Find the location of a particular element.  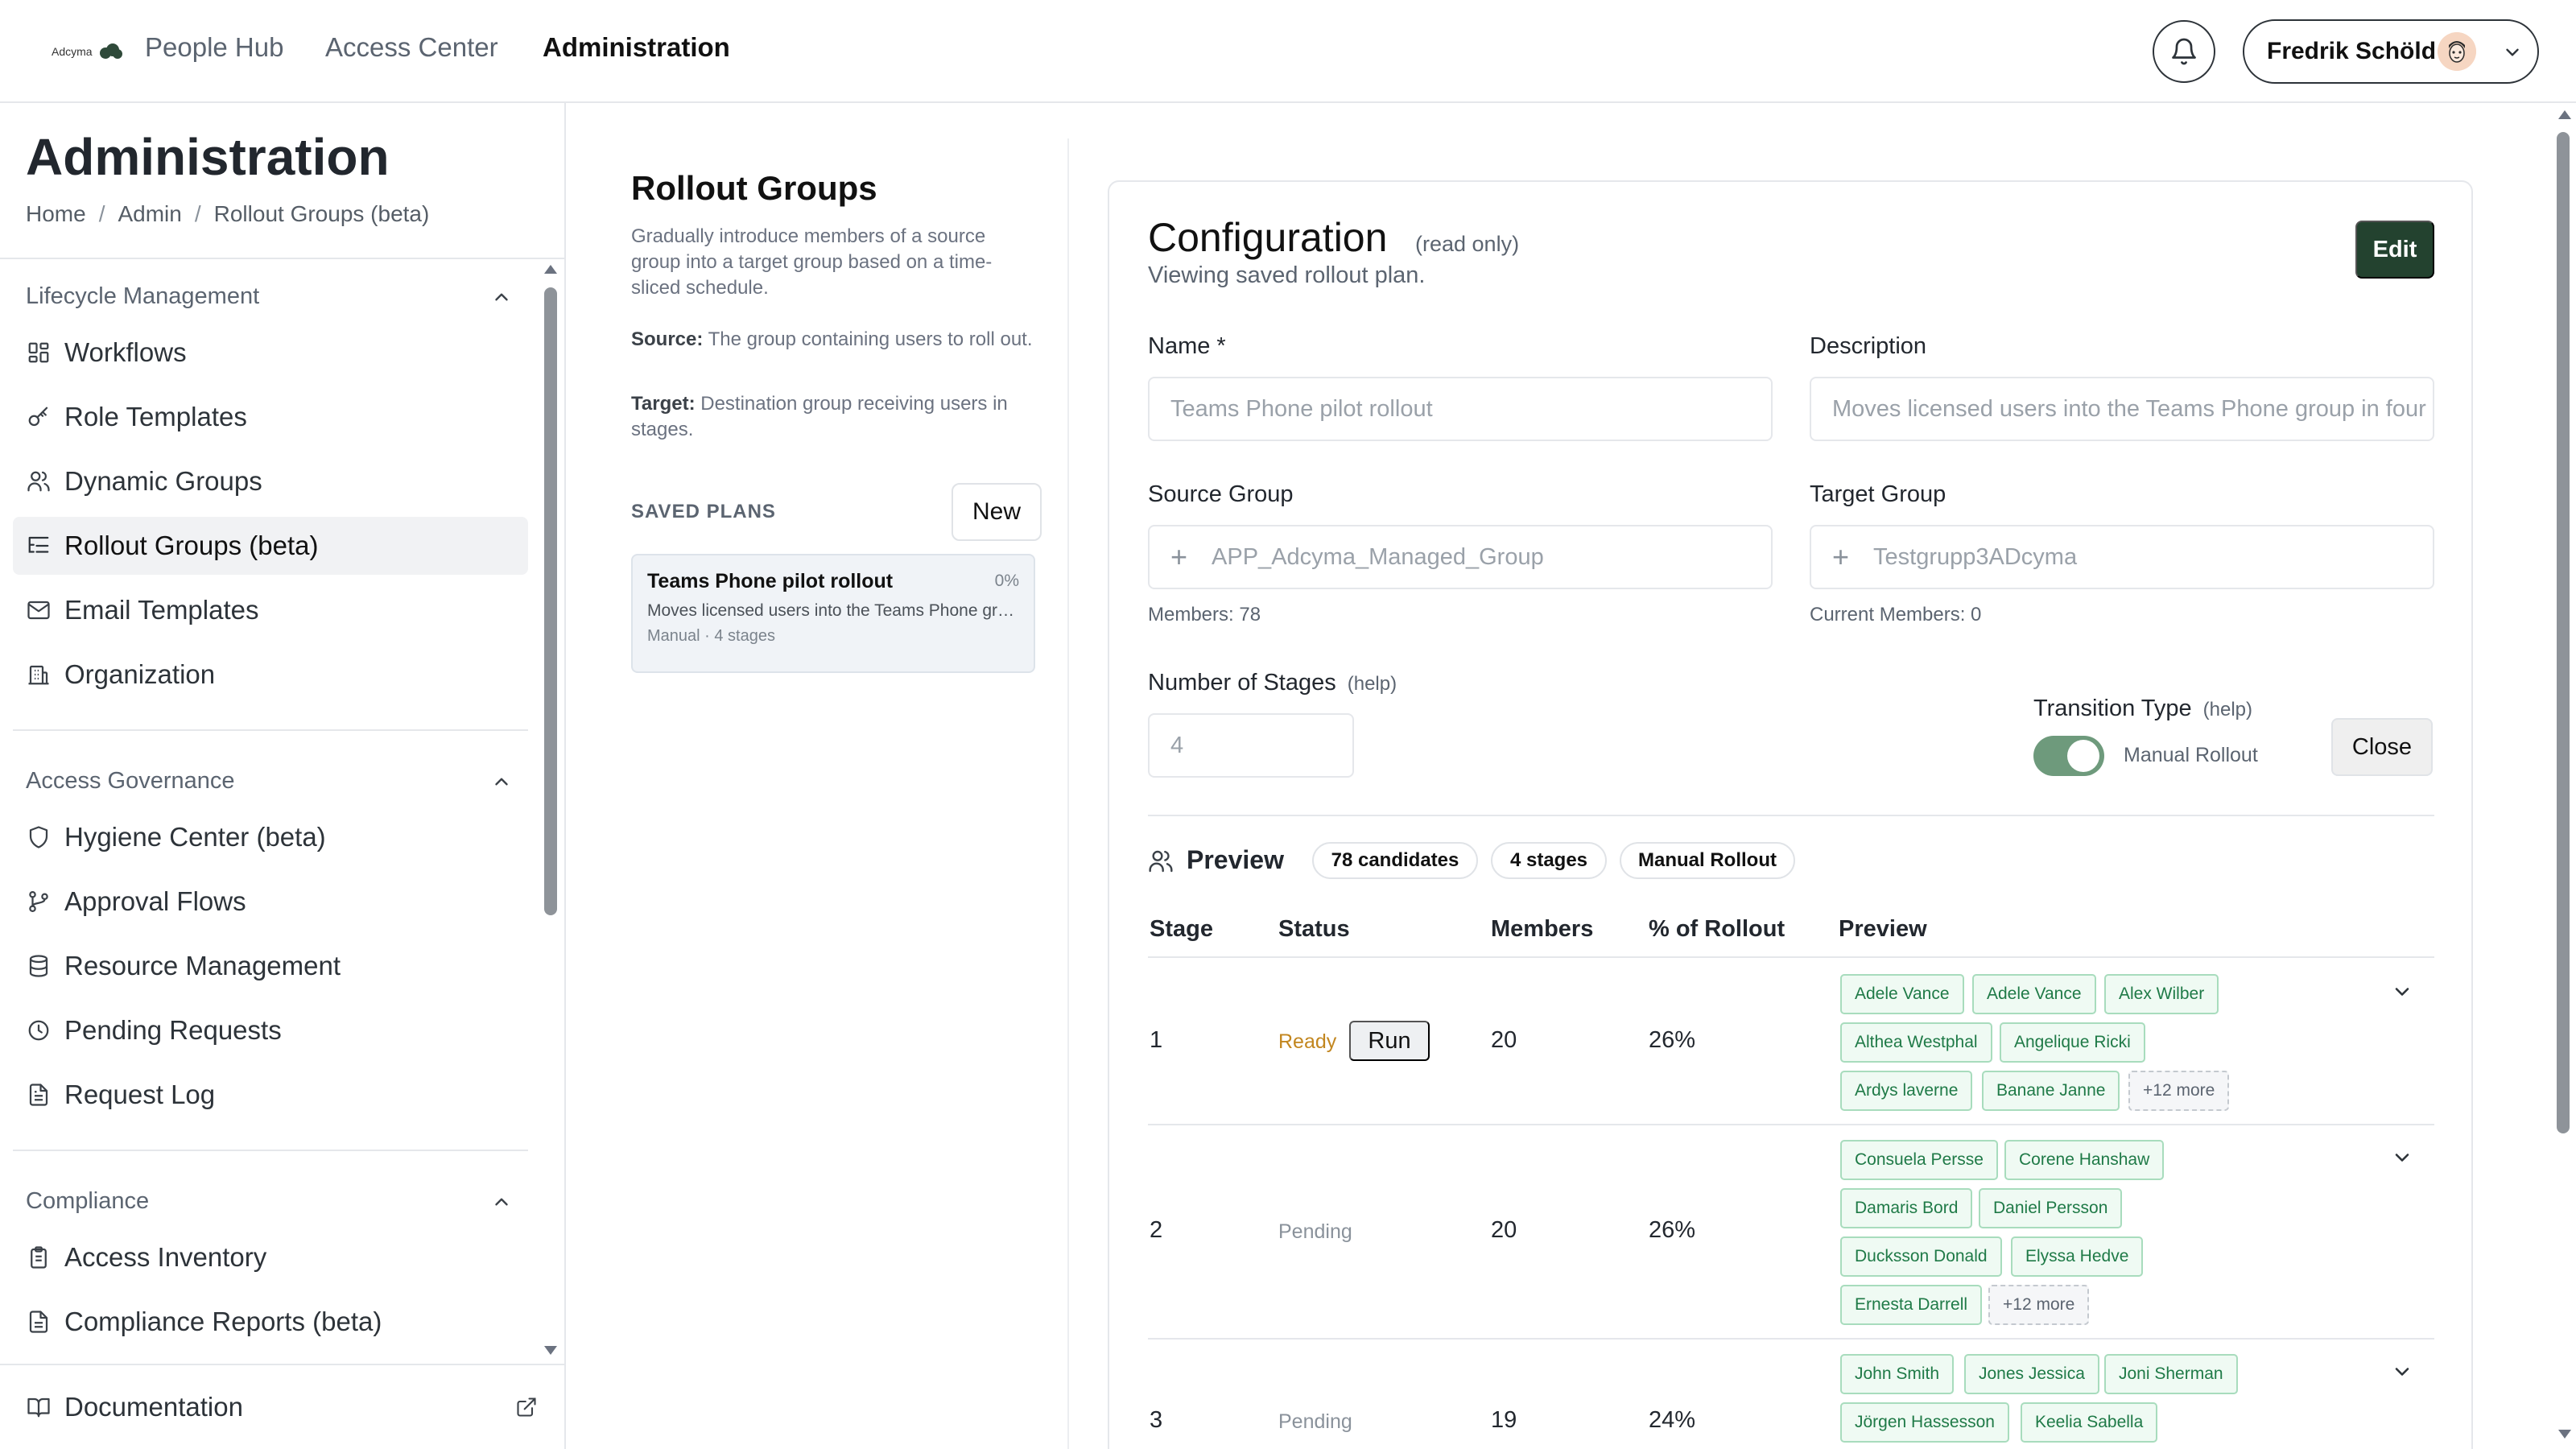

sidebar-item-hygiene-center: Hygiene Center (beta) is located at coordinates (270, 837).